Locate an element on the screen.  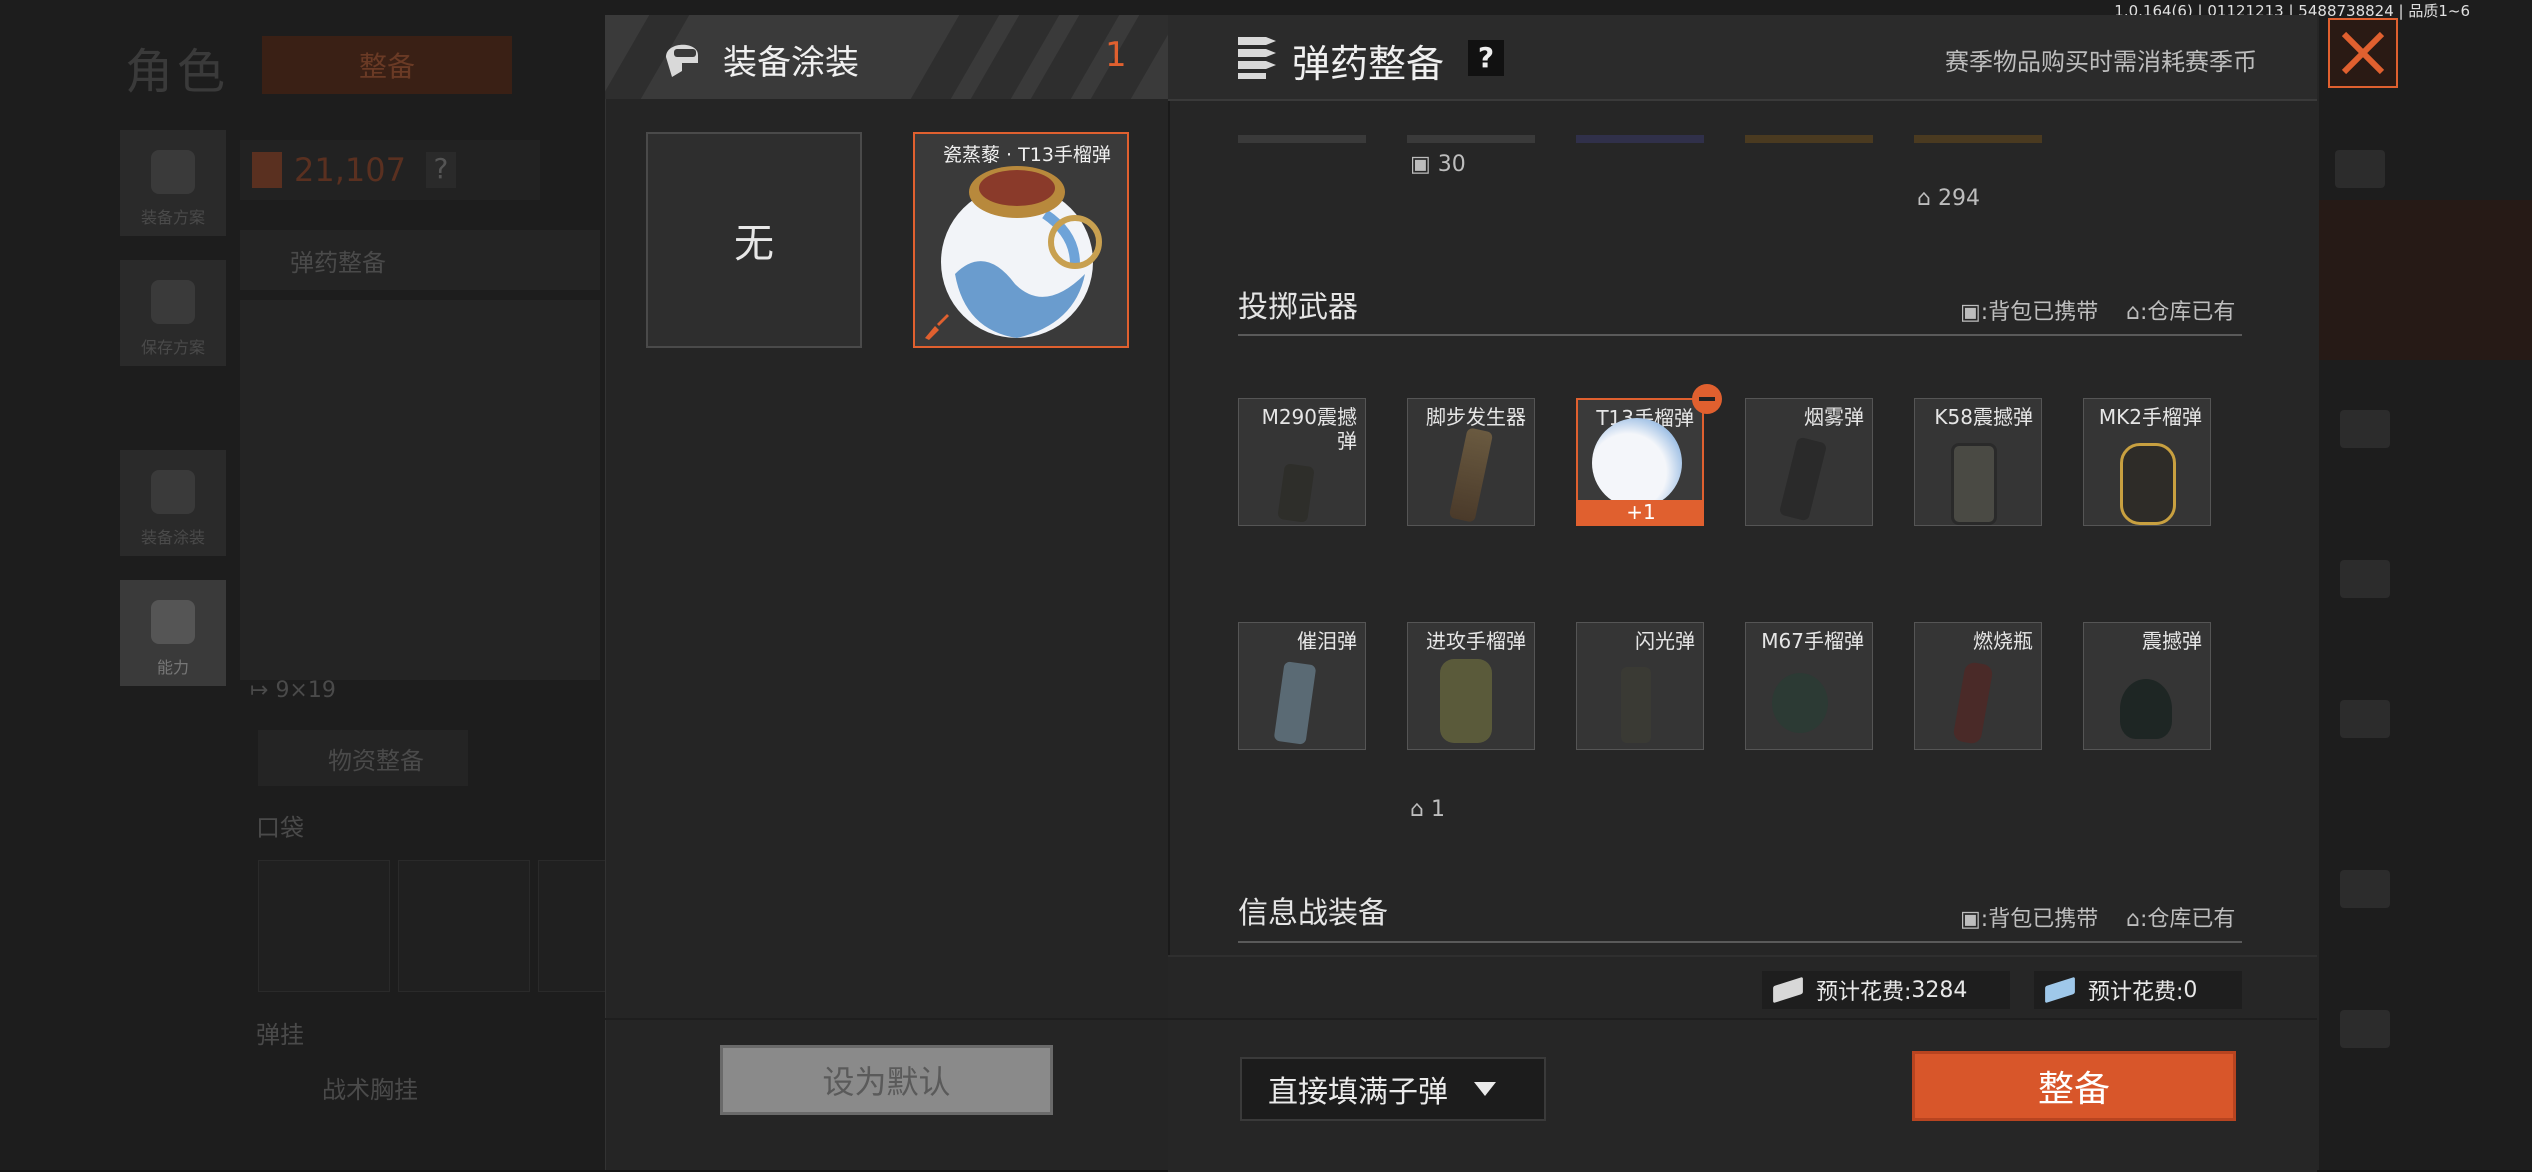
skin-slot-none: 无 is located at coordinates (754, 240).